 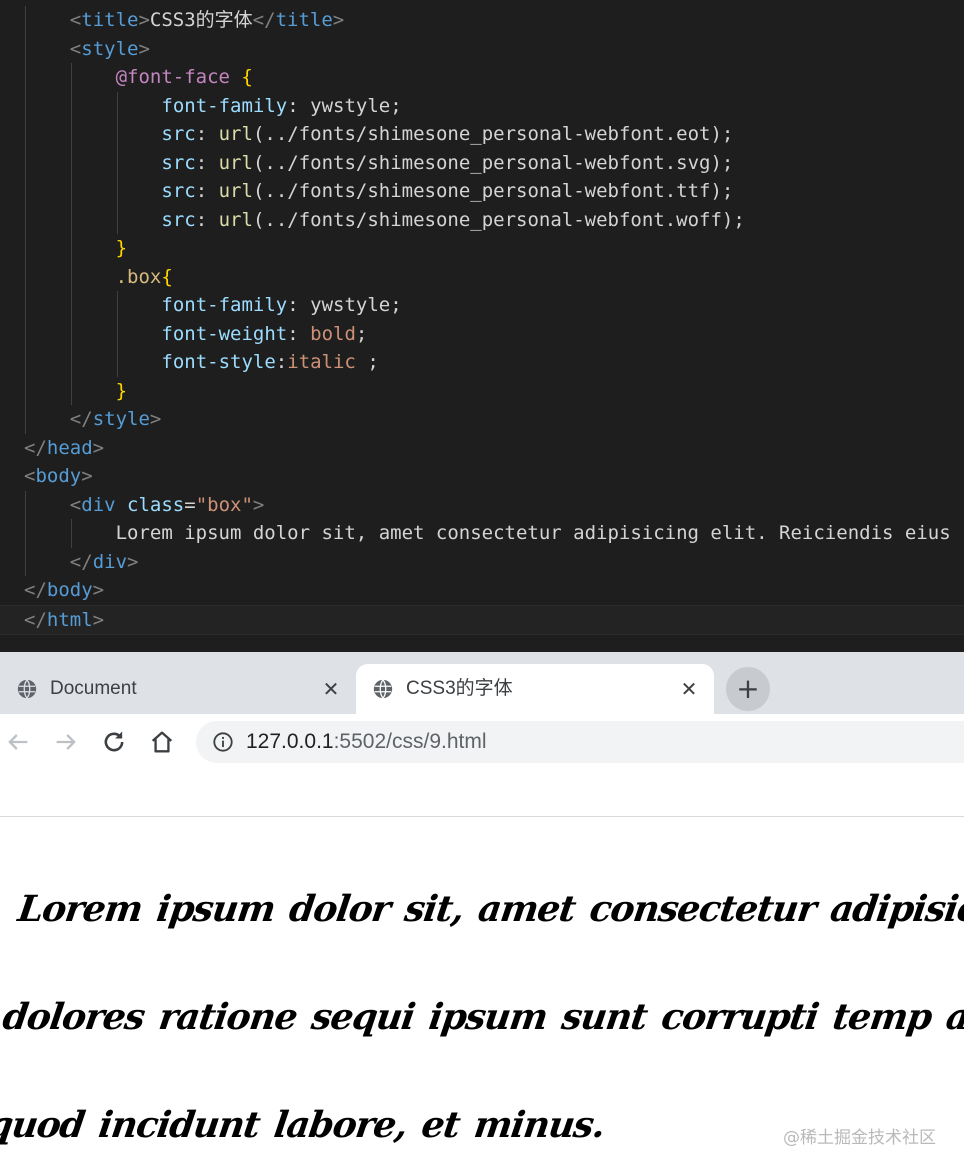 What do you see at coordinates (66, 742) in the screenshot?
I see `arrow-right-icon` at bounding box center [66, 742].